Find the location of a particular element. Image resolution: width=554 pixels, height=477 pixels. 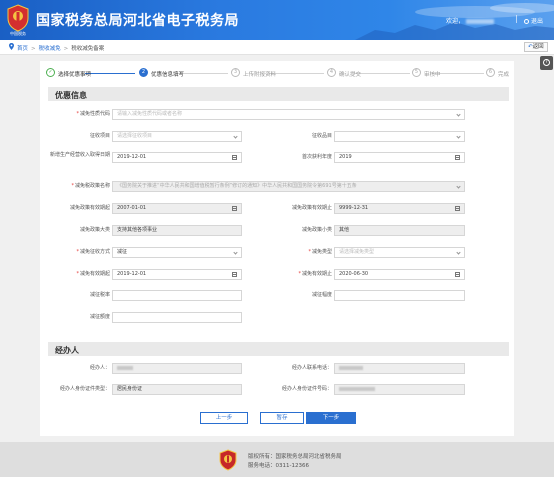

breadcrumb: 首页 > 税收减免 > 税收减免备案 is located at coordinates (60, 48).